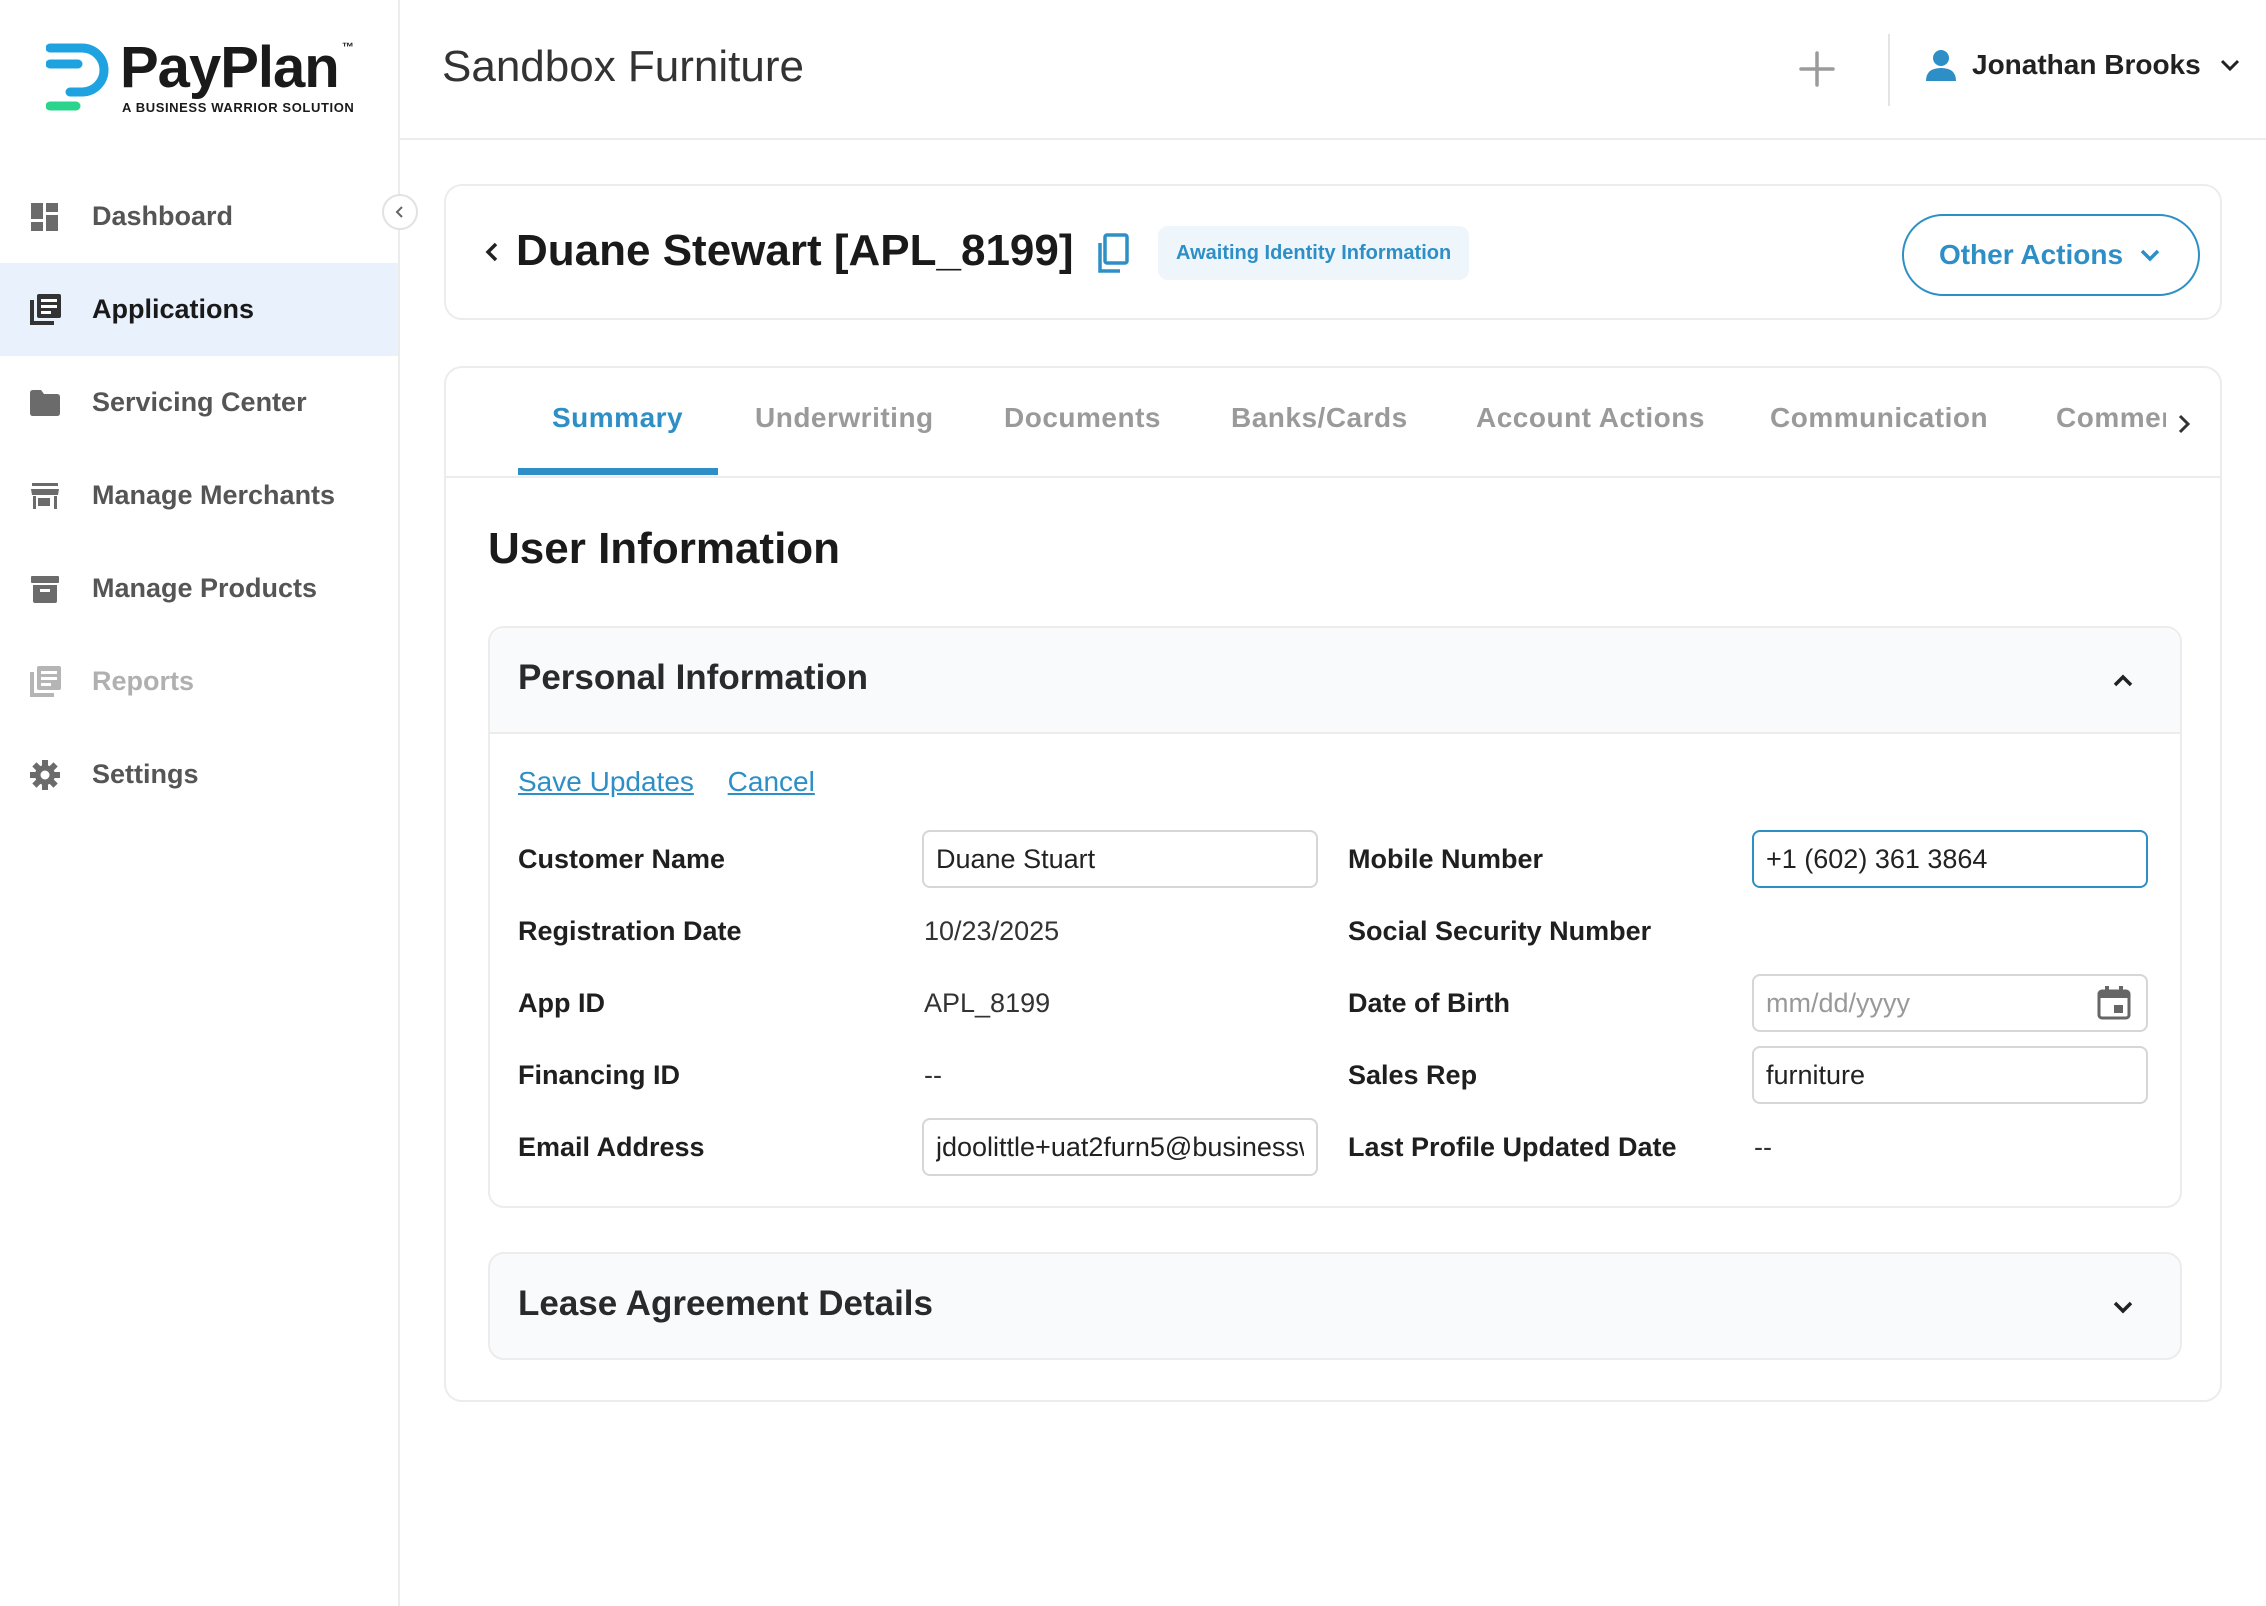  What do you see at coordinates (45, 775) in the screenshot?
I see `gear-icon` at bounding box center [45, 775].